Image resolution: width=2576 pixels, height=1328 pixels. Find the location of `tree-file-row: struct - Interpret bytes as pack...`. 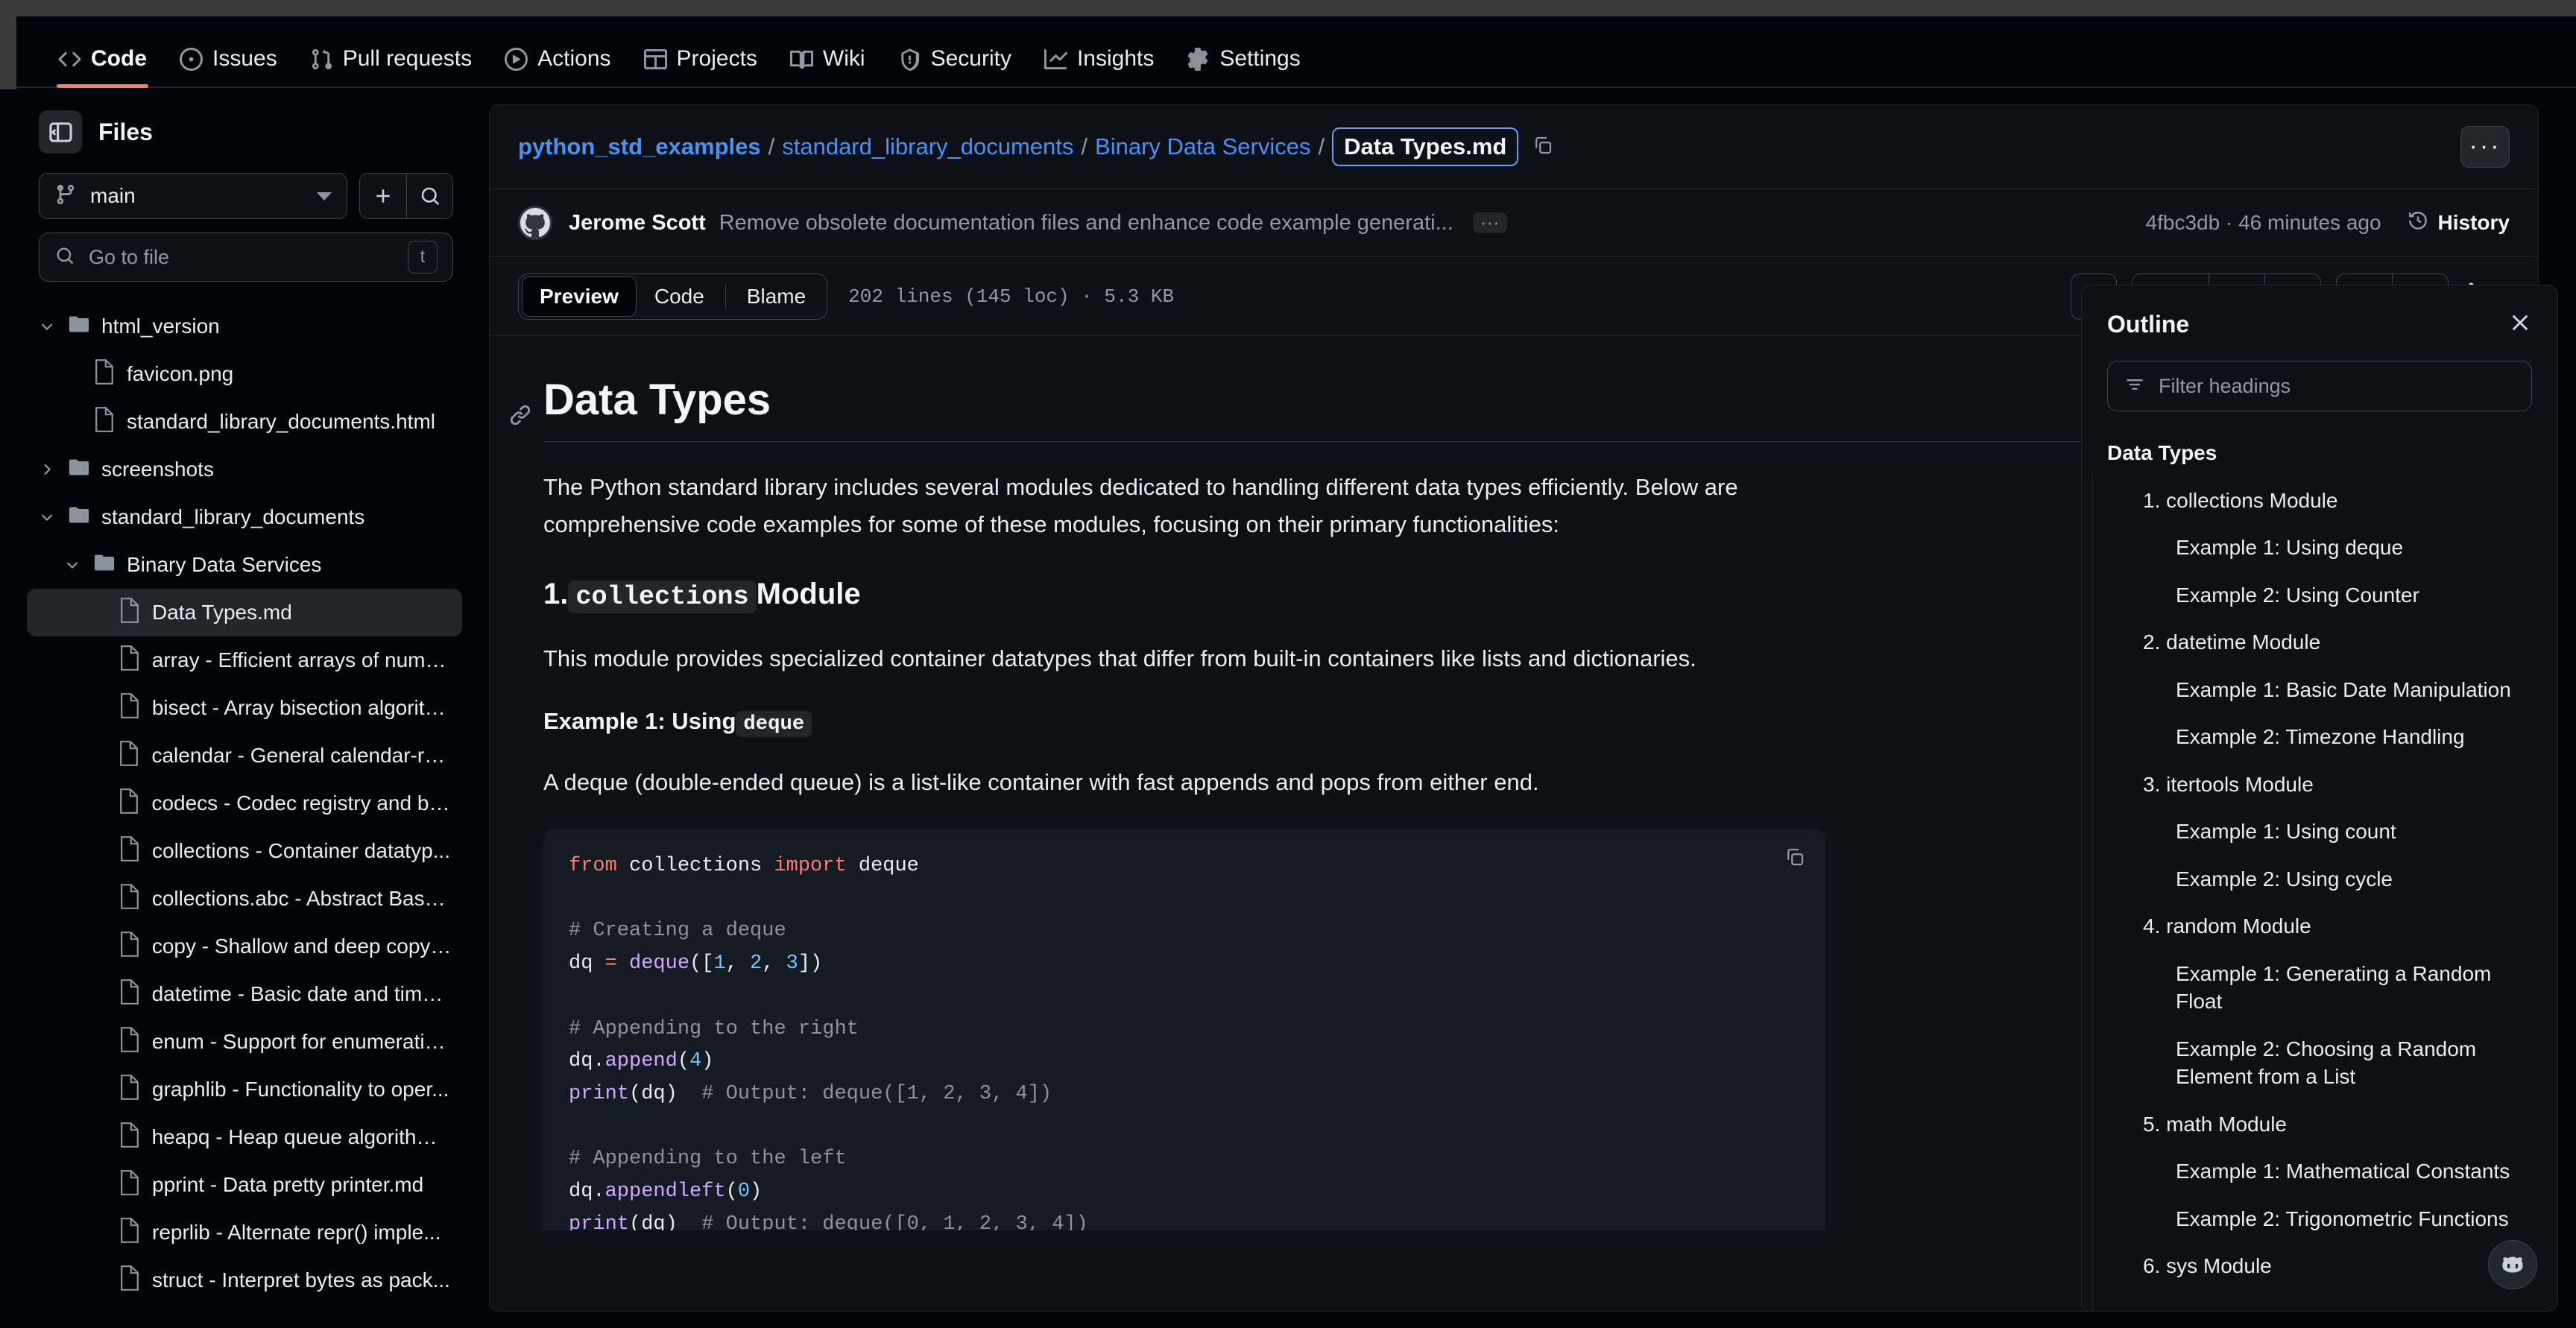

tree-file-row: struct - Interpret bytes as pack... is located at coordinates (244, 1280).